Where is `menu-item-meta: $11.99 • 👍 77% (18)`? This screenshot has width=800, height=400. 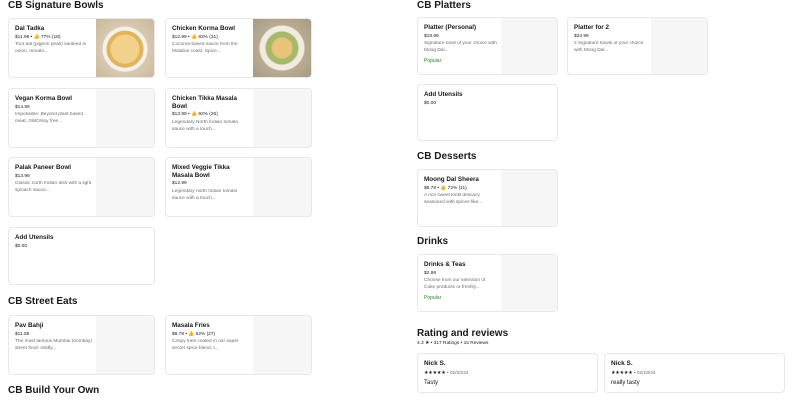 menu-item-meta: $11.99 • 👍 77% (18) is located at coordinates (38, 37).